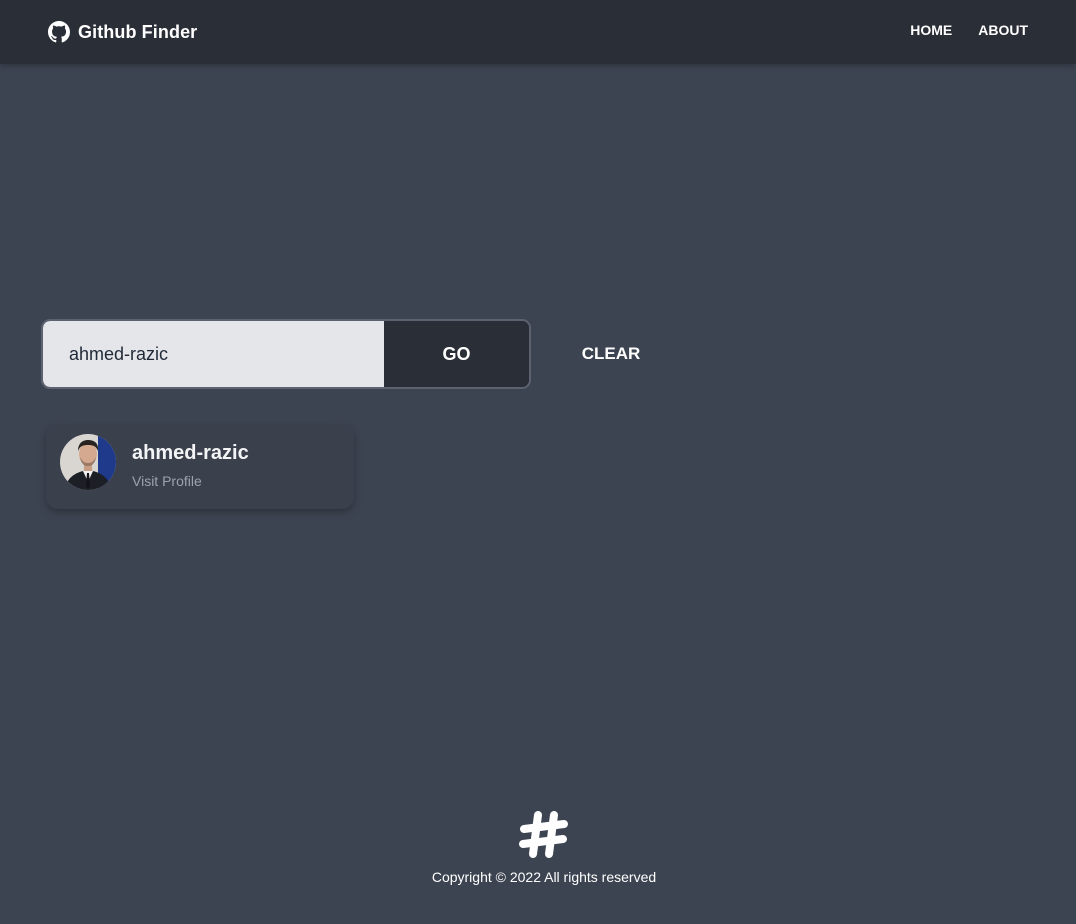 This screenshot has height=924, width=1076. What do you see at coordinates (544, 834) in the screenshot?
I see `hashtag-icon` at bounding box center [544, 834].